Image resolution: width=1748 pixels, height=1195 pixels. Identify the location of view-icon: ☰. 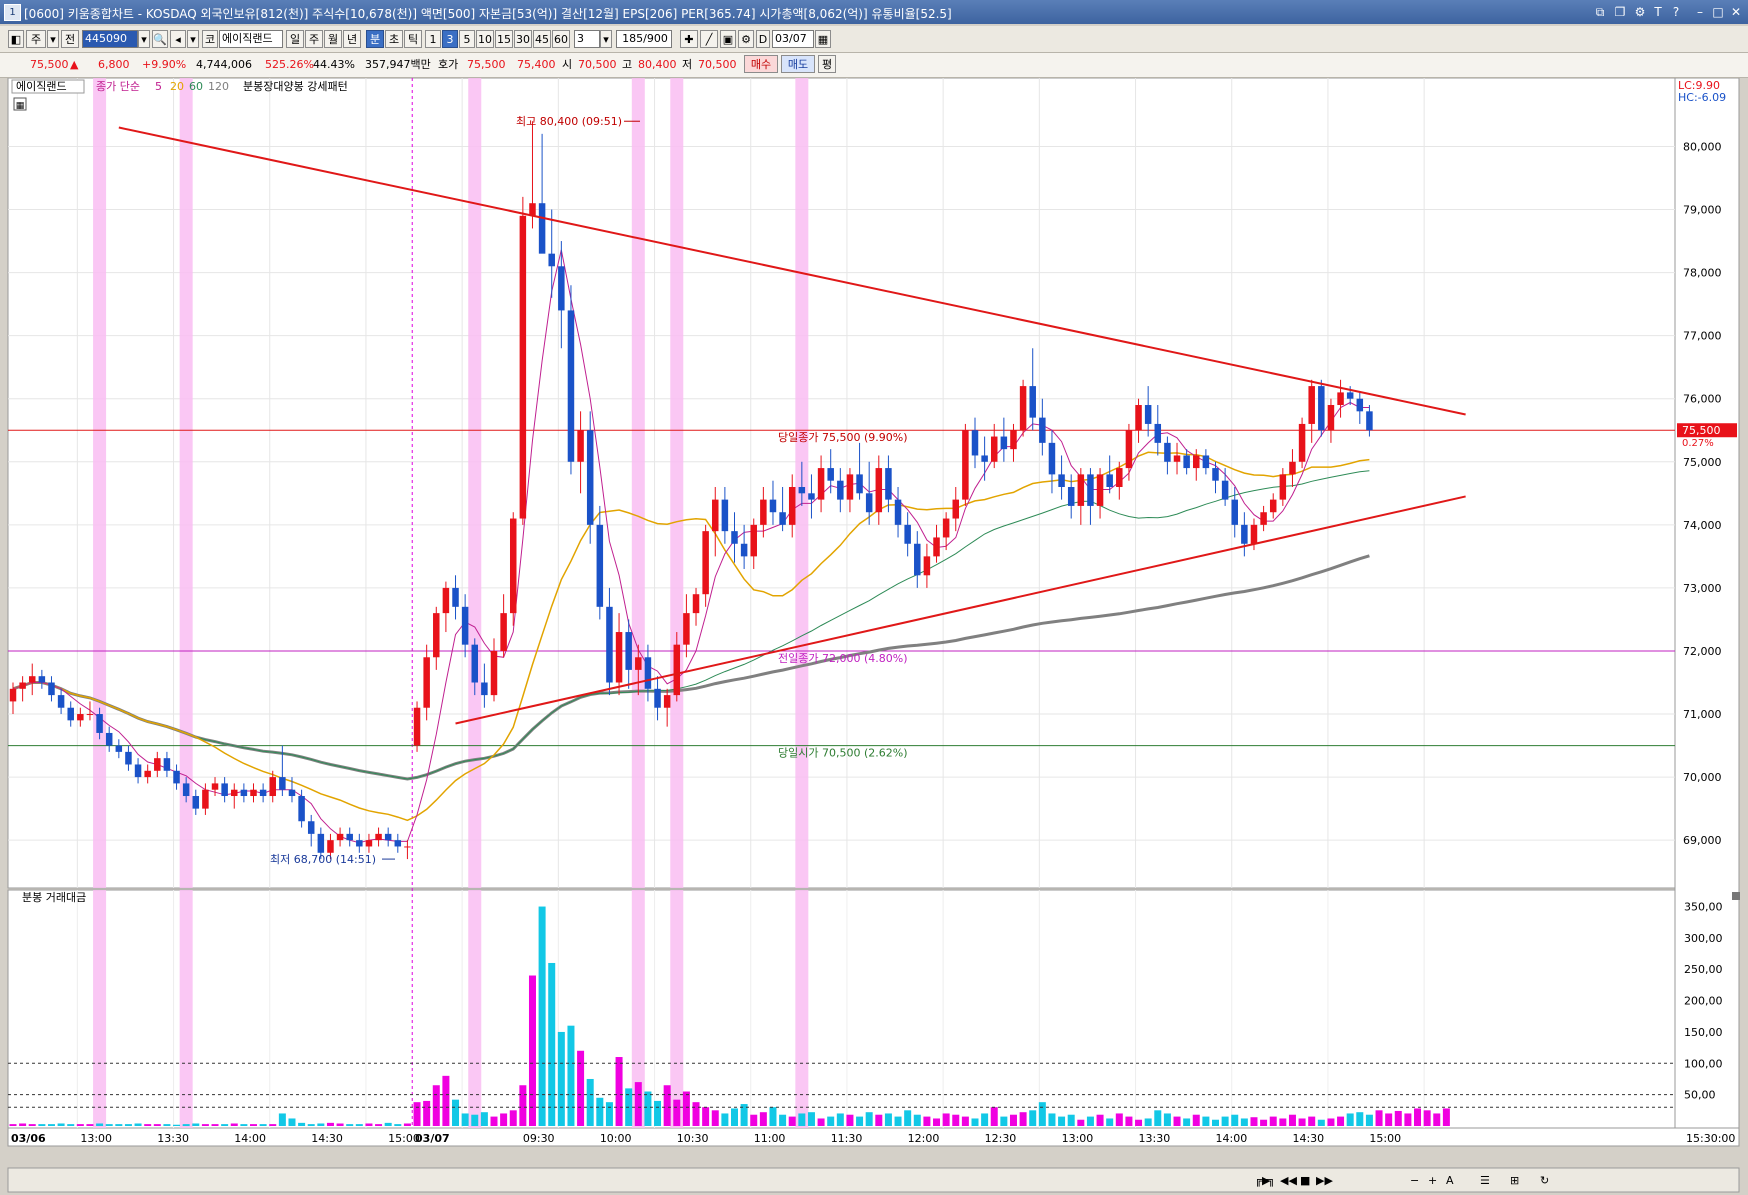
(1485, 1180).